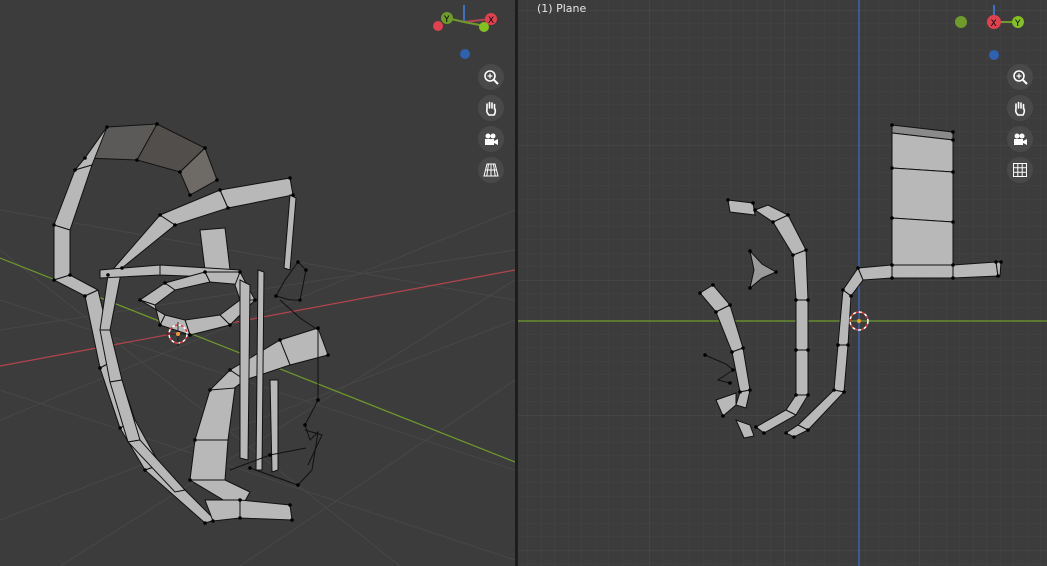 The image size is (1047, 566). Describe the element at coordinates (989, 36) in the screenshot. I see `navigation-gizmo: X Y` at that location.